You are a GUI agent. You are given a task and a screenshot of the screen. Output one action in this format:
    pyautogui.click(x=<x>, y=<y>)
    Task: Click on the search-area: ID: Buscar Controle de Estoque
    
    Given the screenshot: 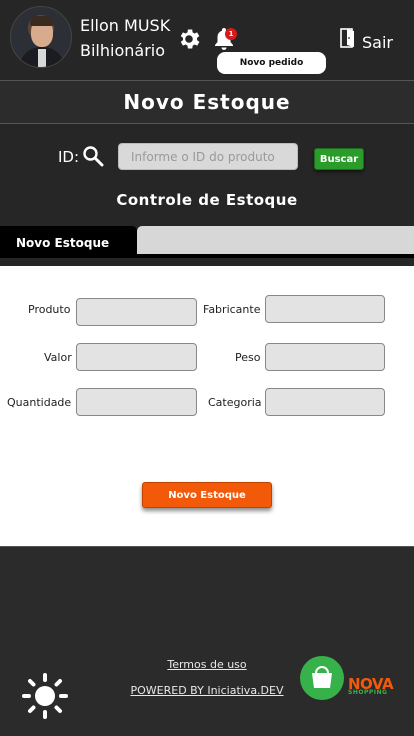 What is the action you would take?
    pyautogui.click(x=207, y=175)
    